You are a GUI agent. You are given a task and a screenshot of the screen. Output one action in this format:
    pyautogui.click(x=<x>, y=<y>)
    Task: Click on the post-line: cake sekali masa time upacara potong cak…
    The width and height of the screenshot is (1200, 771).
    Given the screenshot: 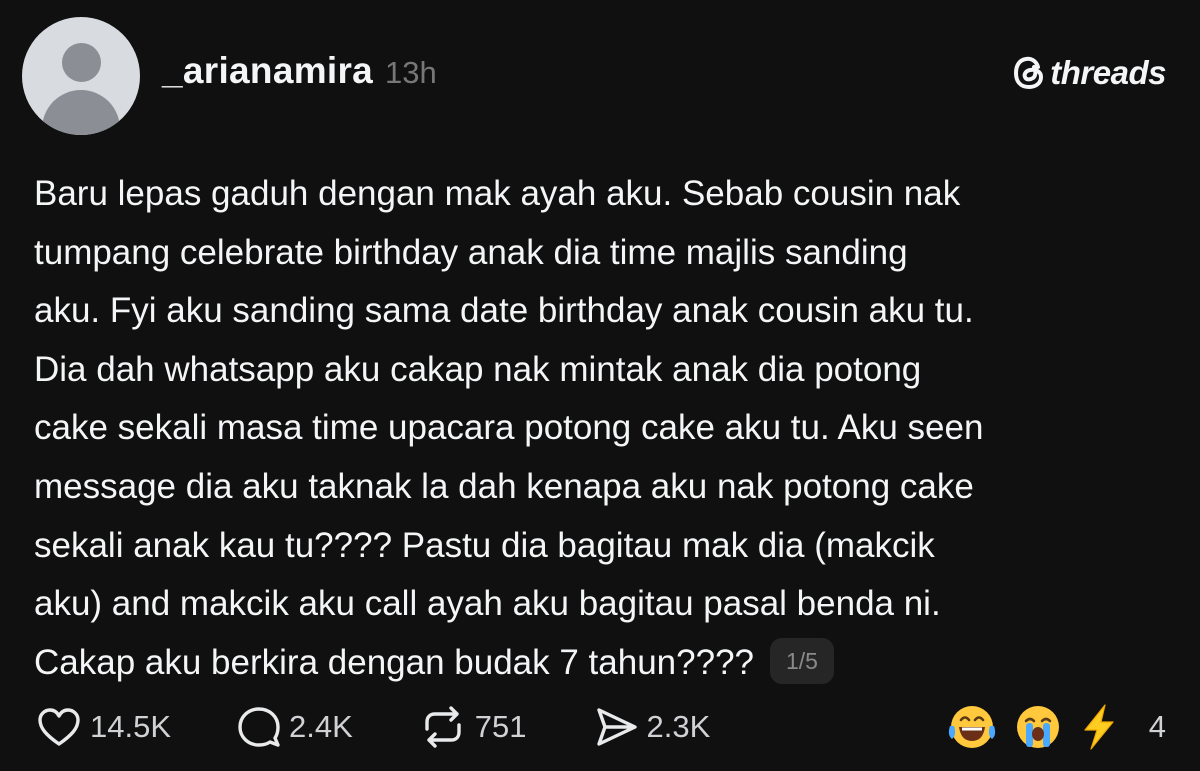 What is the action you would take?
    pyautogui.click(x=509, y=428)
    